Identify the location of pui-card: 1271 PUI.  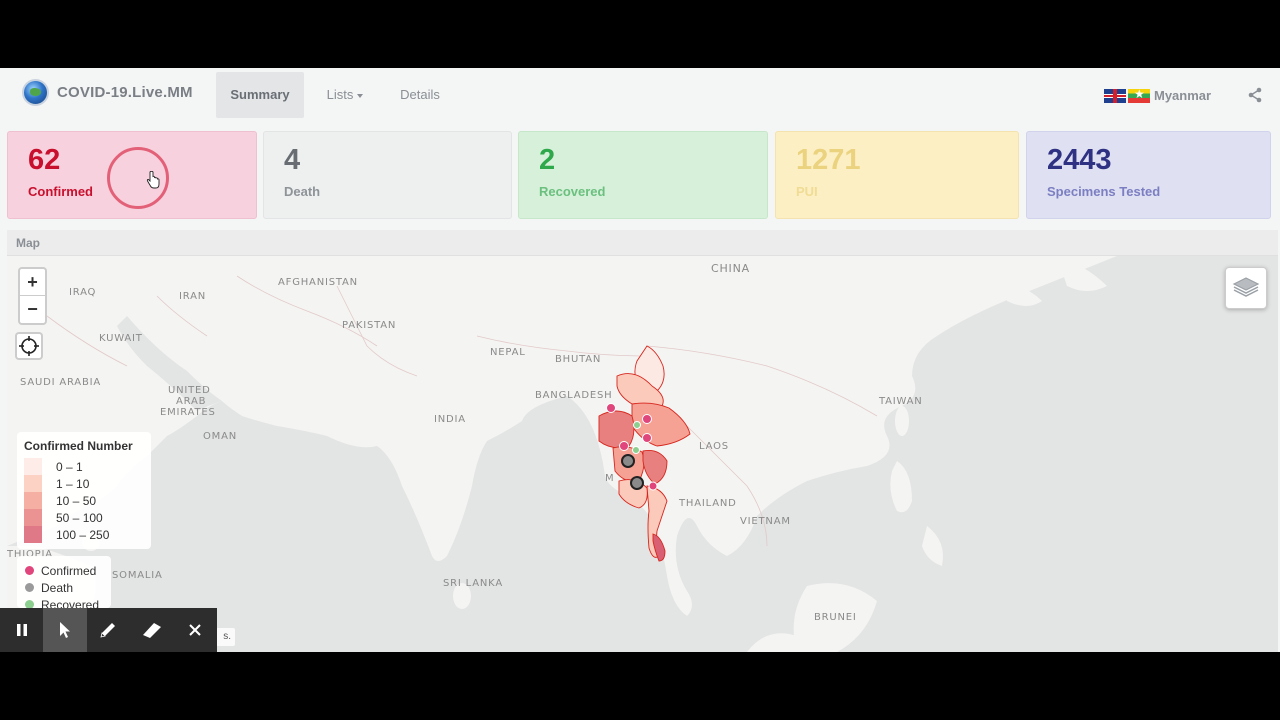
(897, 175).